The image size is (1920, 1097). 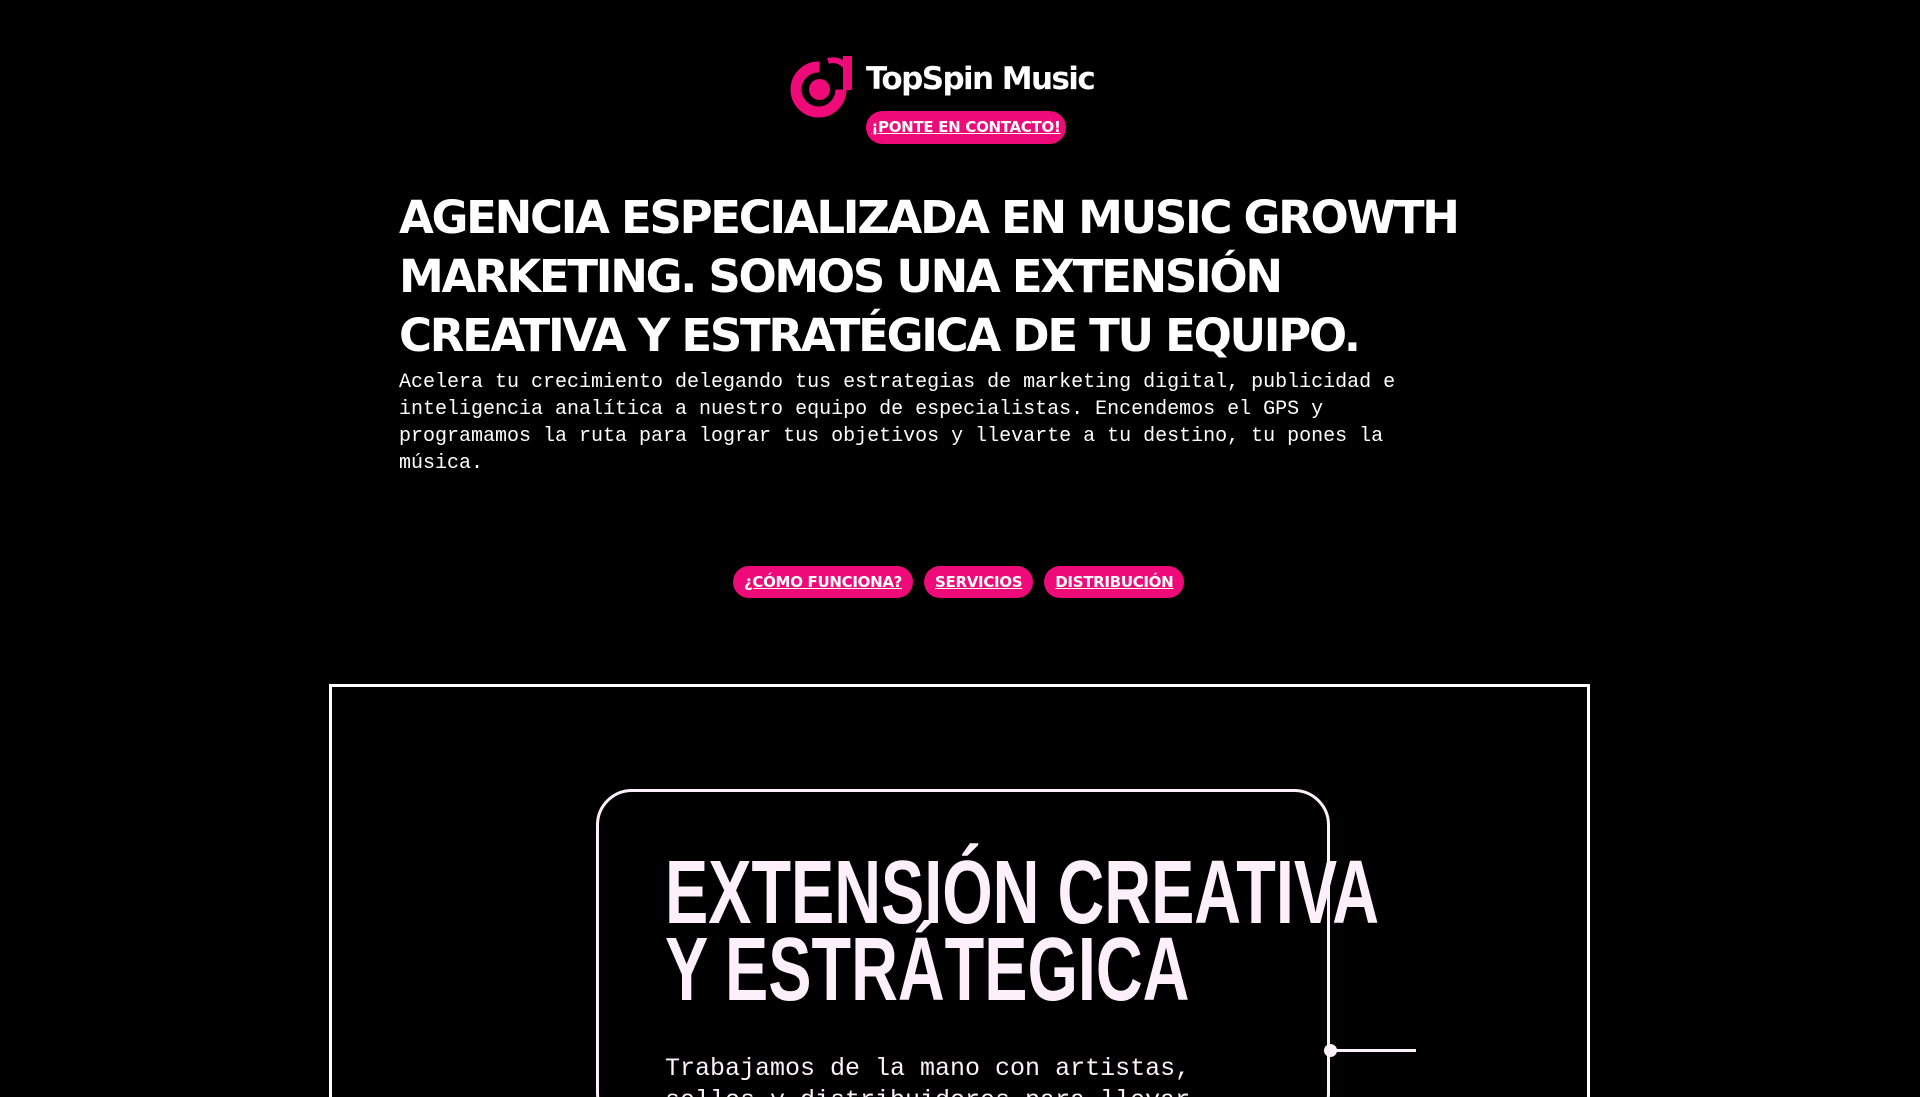 What do you see at coordinates (966, 127) in the screenshot?
I see `contact-button: ¡PONTE EN CONTACTO!` at bounding box center [966, 127].